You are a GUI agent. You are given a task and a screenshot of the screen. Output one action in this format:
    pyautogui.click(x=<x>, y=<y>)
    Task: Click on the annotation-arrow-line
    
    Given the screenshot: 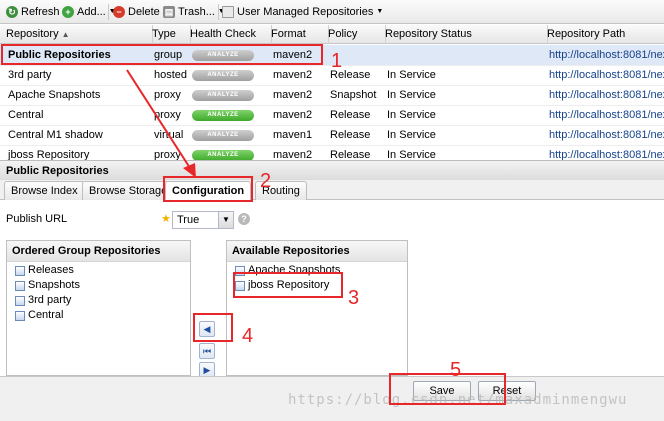 What is the action you would take?
    pyautogui.click(x=158, y=119)
    